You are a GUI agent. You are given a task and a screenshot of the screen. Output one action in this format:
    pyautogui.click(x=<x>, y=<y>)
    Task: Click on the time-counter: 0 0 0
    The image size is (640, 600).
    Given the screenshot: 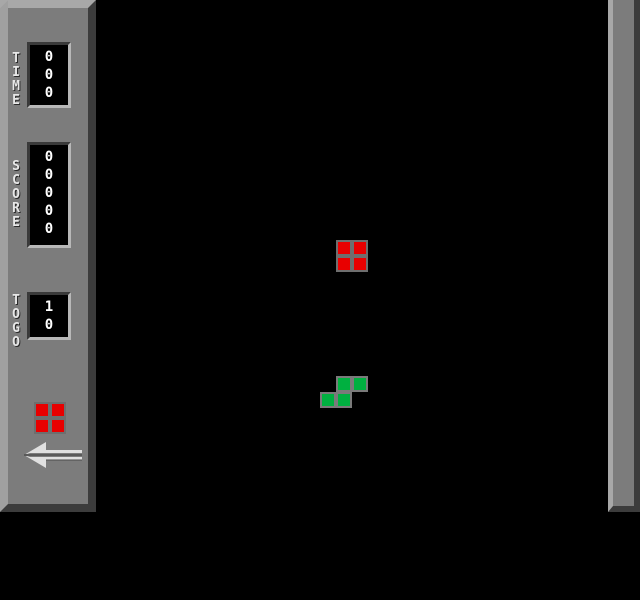 What is the action you would take?
    pyautogui.click(x=49, y=75)
    